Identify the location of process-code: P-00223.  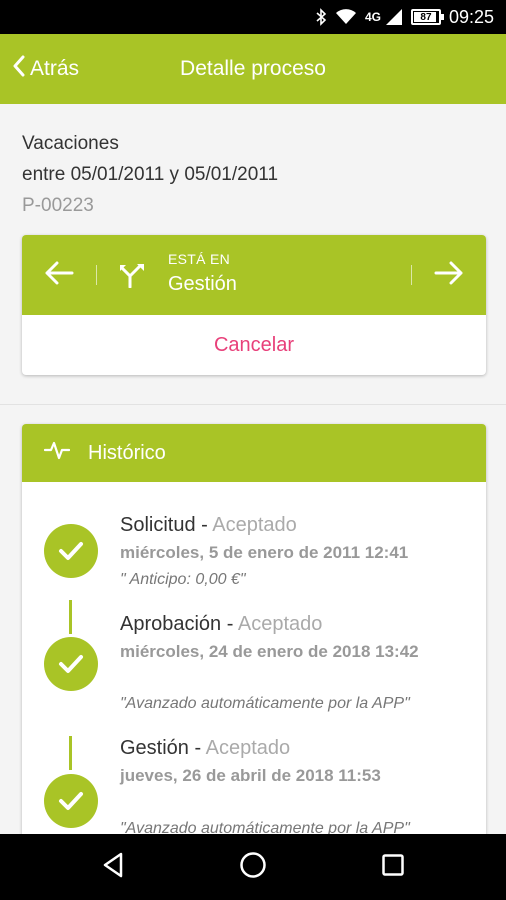
(58, 205).